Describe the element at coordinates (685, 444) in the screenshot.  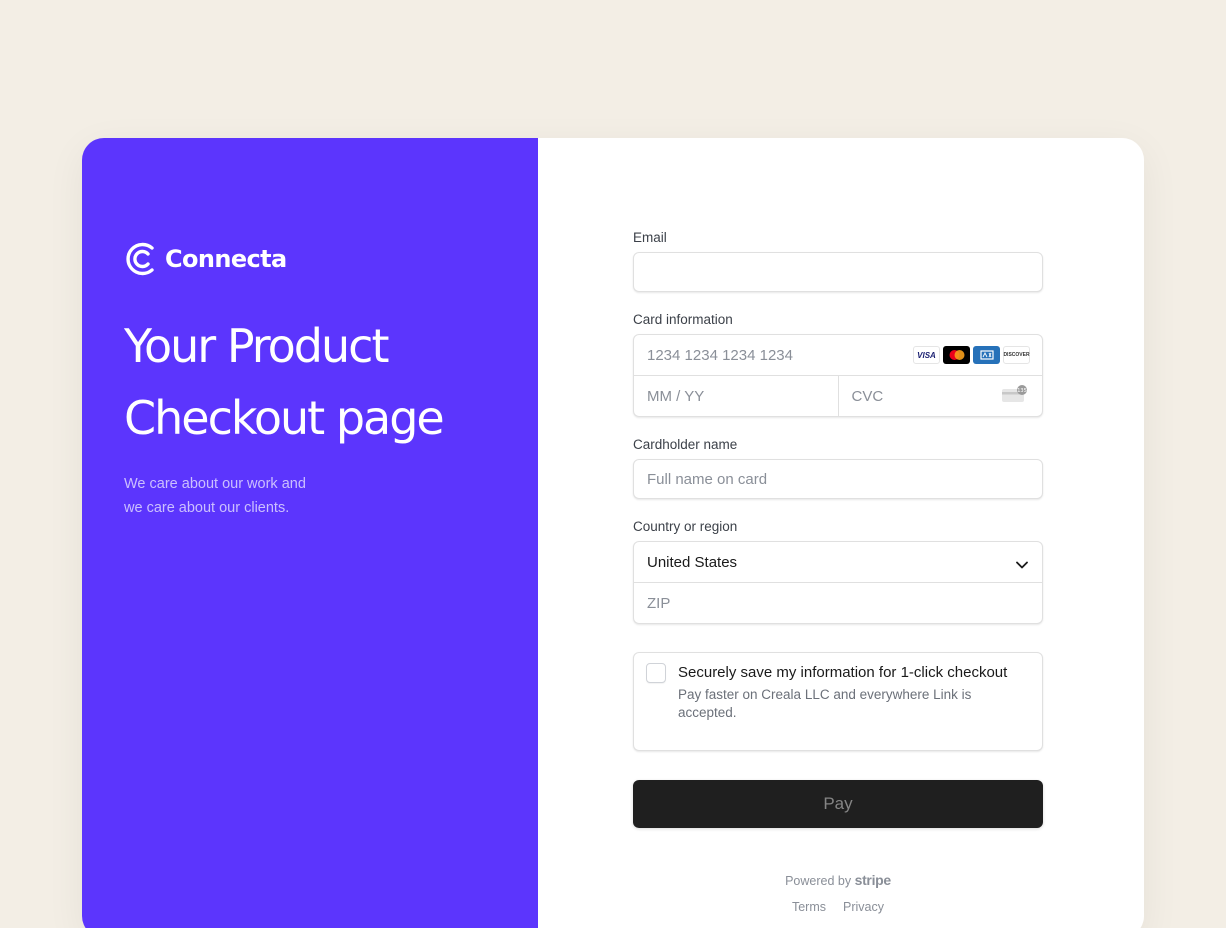
I see `cardholder-label: Cardholder name` at that location.